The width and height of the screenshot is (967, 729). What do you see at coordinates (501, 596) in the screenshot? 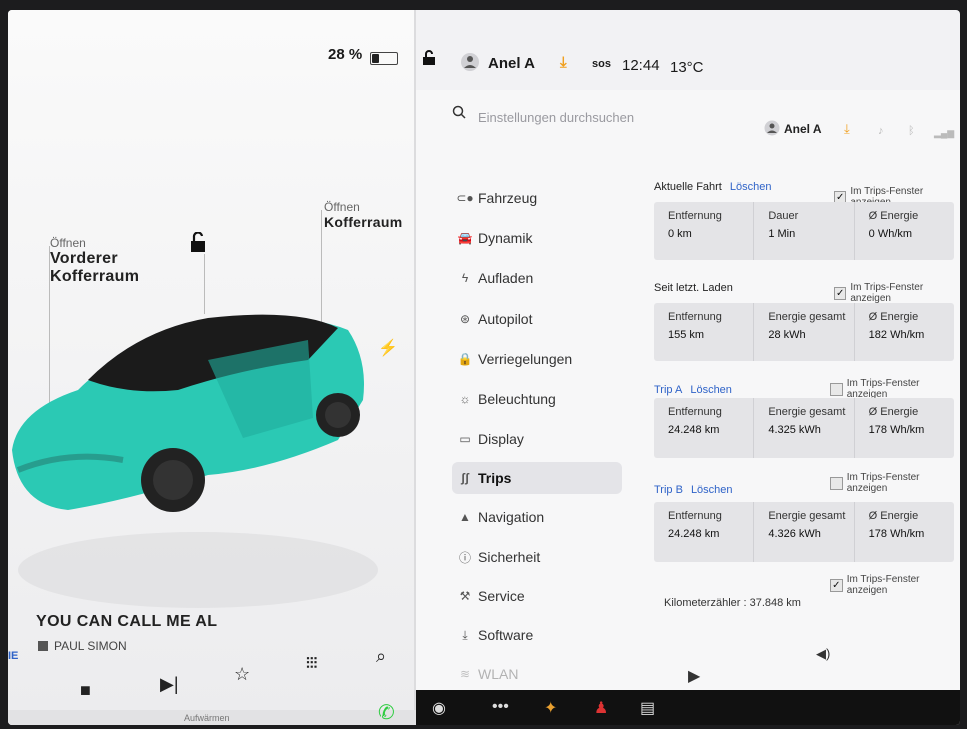
I see `nav-item-label: Service` at bounding box center [501, 596].